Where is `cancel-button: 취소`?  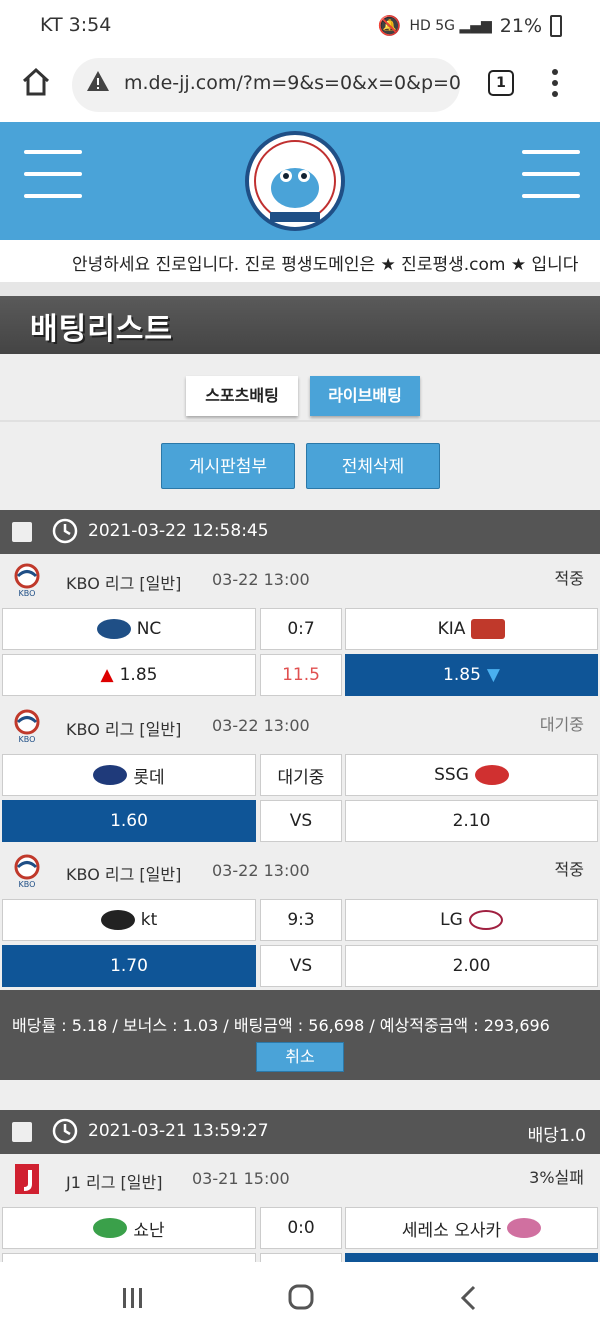
cancel-button: 취소 is located at coordinates (300, 1057).